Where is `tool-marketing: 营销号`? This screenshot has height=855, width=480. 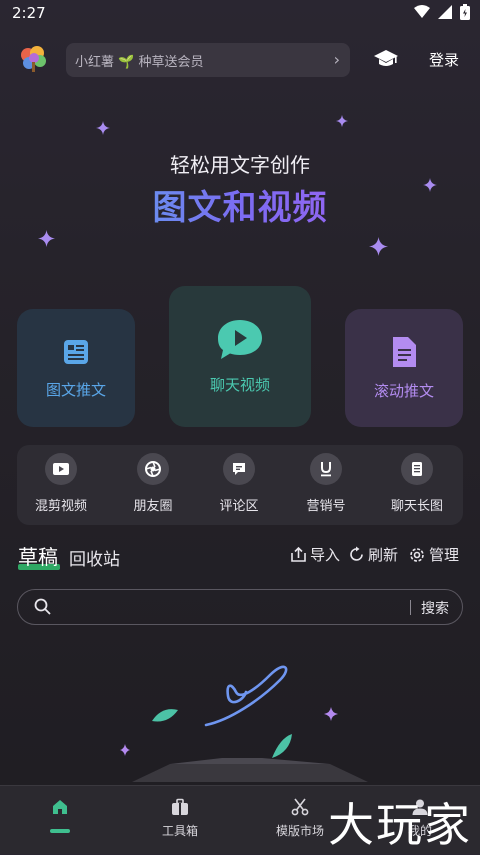
tool-marketing: 营销号 is located at coordinates (326, 483).